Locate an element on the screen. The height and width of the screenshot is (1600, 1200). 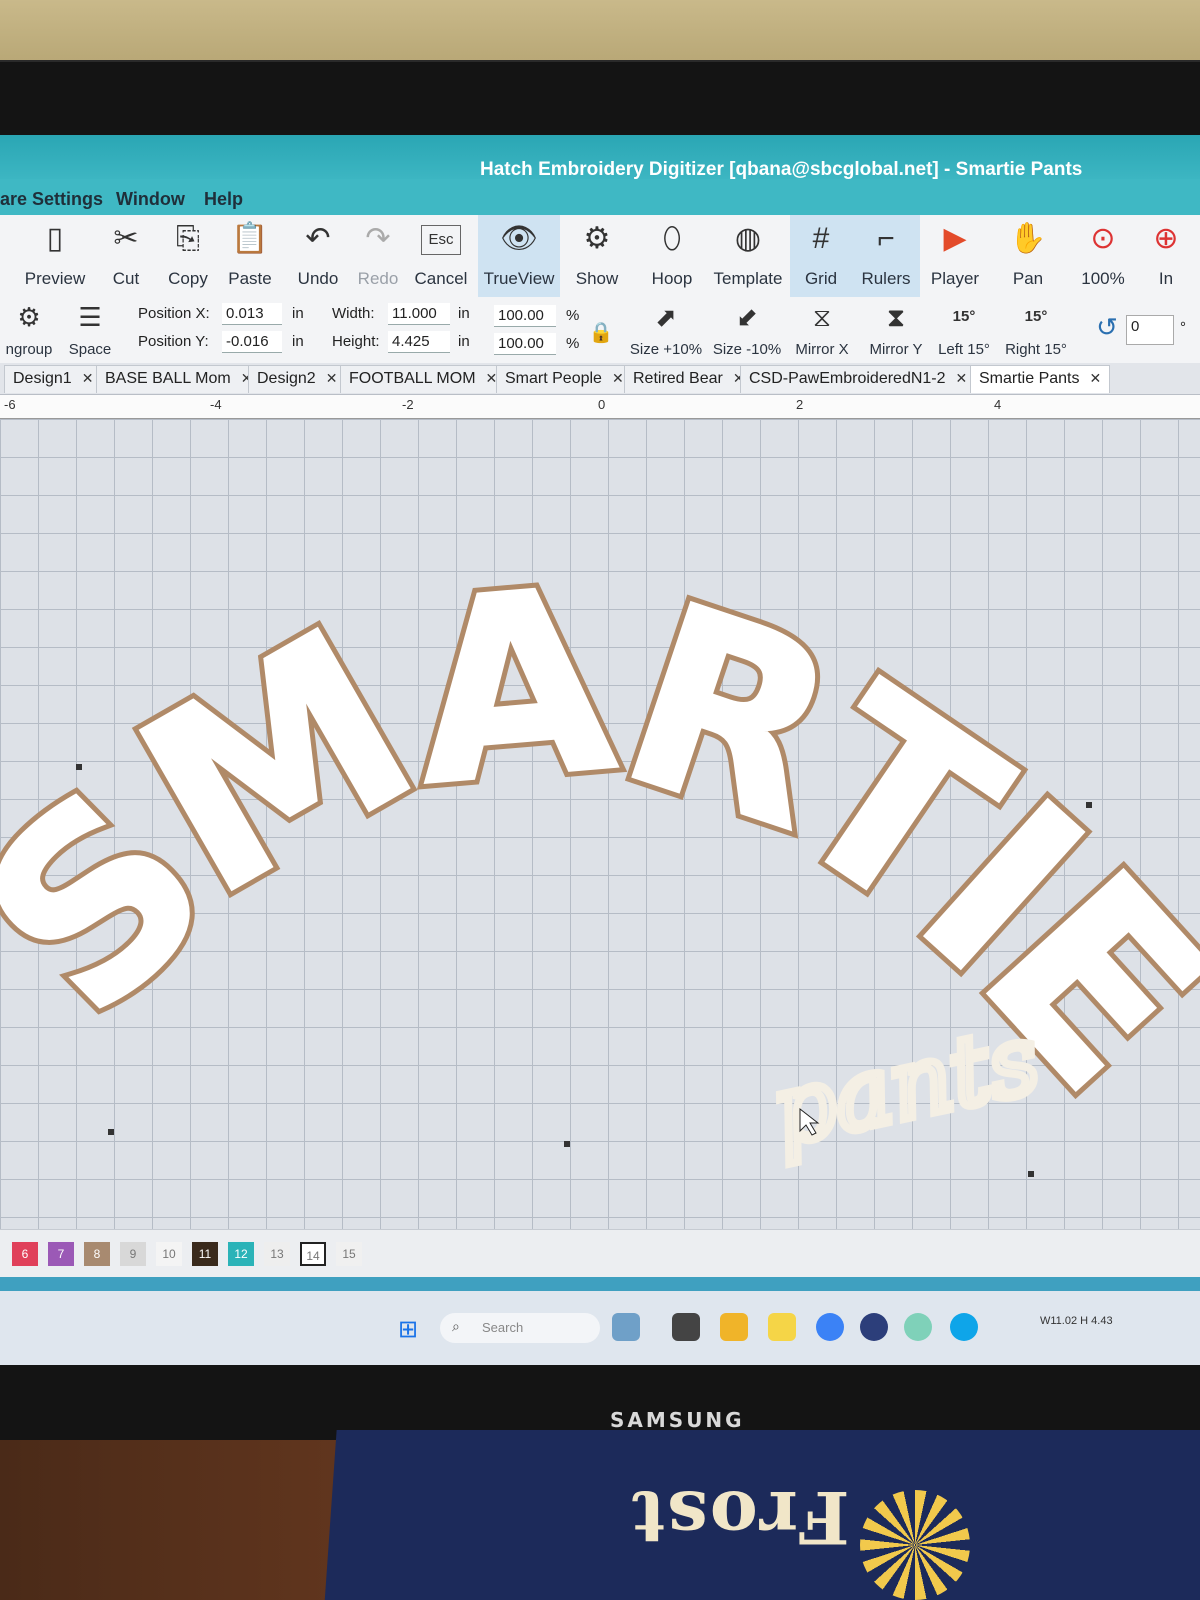
copy-icon: ⎘ is located at coordinates (188, 238).